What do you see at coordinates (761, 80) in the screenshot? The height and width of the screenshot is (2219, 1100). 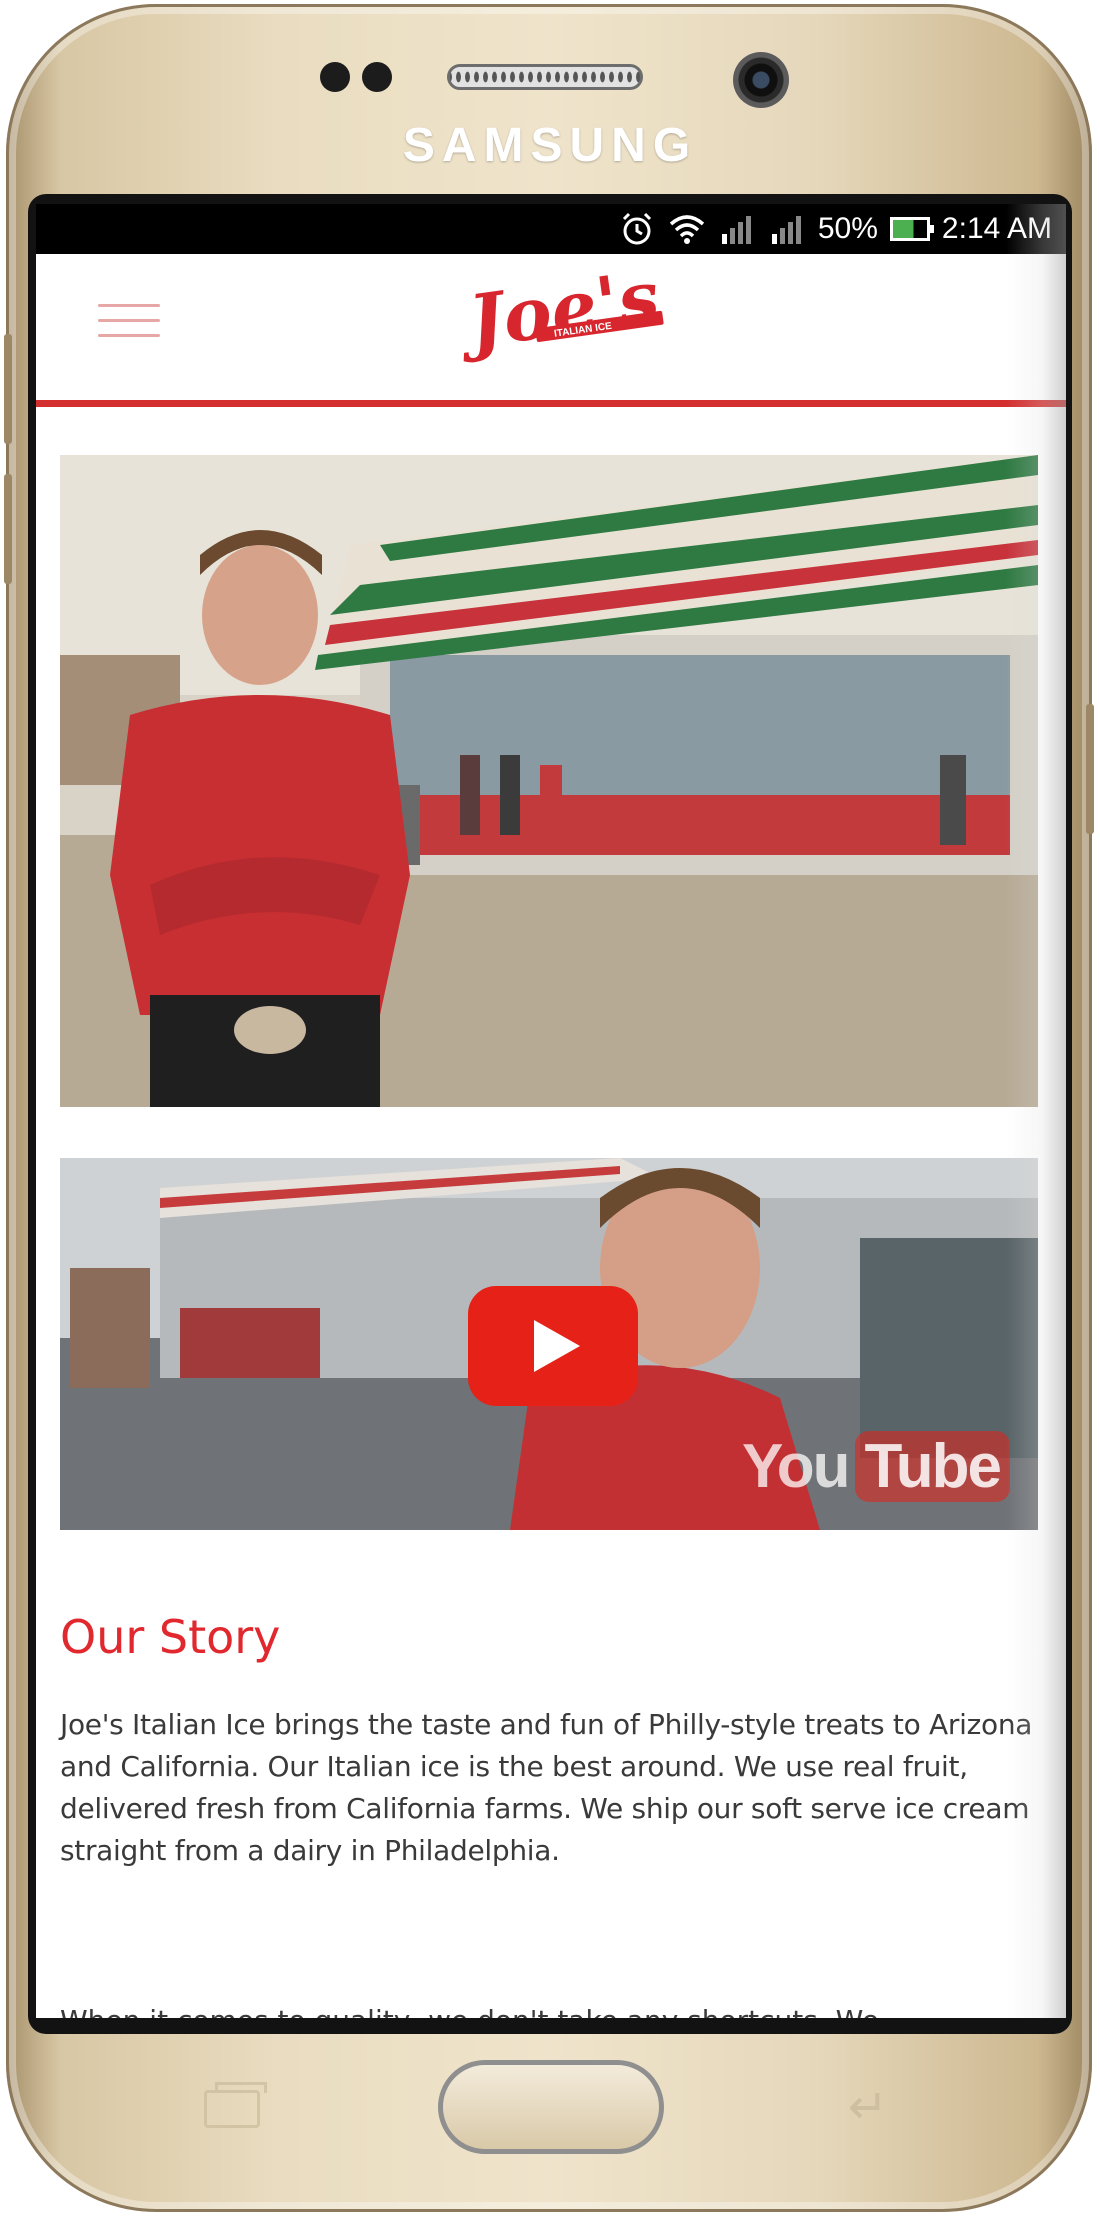 I see `front-camera` at bounding box center [761, 80].